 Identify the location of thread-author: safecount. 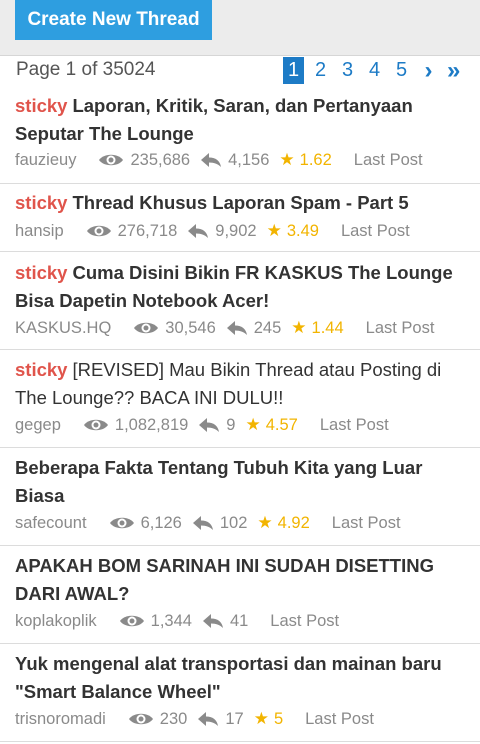
(51, 523).